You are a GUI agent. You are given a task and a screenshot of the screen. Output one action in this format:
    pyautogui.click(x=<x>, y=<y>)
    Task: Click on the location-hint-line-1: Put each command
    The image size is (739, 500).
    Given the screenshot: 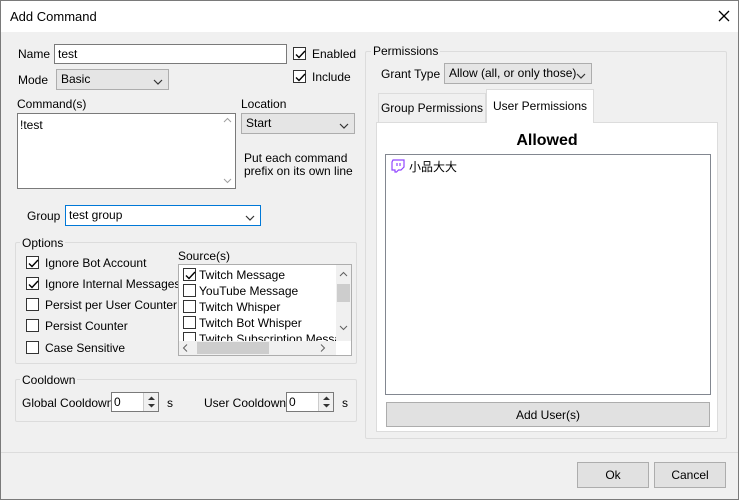 What is the action you would take?
    pyautogui.click(x=296, y=158)
    